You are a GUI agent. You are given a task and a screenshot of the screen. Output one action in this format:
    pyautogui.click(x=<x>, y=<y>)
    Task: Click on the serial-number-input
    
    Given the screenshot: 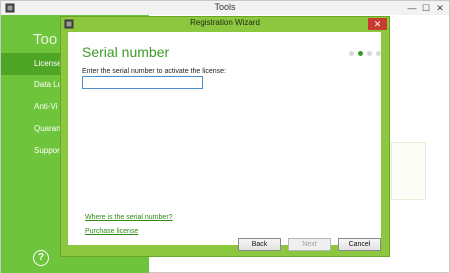 What is the action you would take?
    pyautogui.click(x=142, y=82)
    